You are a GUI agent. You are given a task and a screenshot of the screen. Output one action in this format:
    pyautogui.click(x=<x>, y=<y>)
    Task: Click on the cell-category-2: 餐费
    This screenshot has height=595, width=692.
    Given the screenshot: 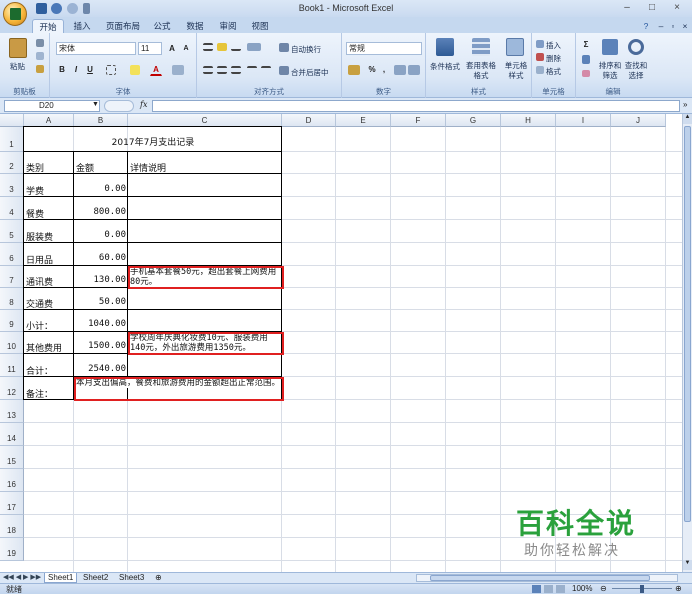 What is the action you would take?
    pyautogui.click(x=49, y=213)
    